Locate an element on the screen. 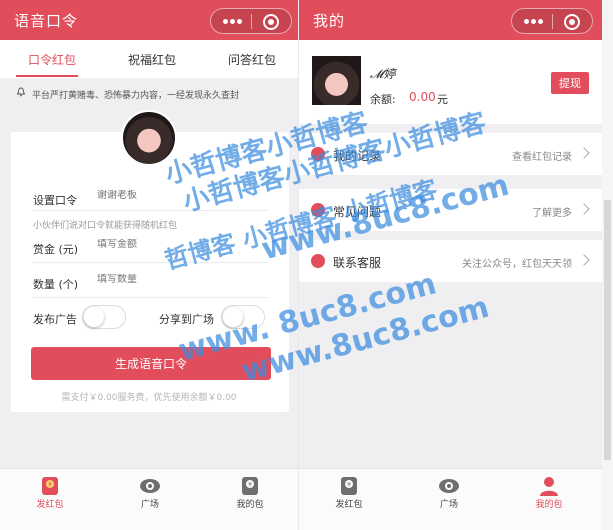 Image resolution: width=613 pixels, height=530 pixels. menu-title: 常见问题 is located at coordinates (357, 212).